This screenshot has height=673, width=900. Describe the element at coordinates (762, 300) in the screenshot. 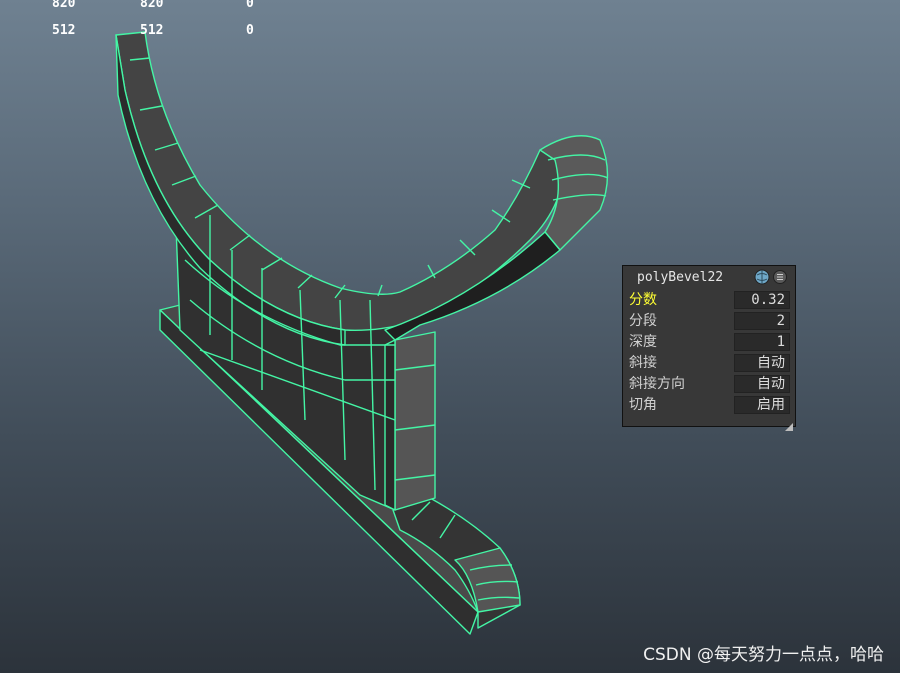

I see `attr-value-field: 0.32` at that location.